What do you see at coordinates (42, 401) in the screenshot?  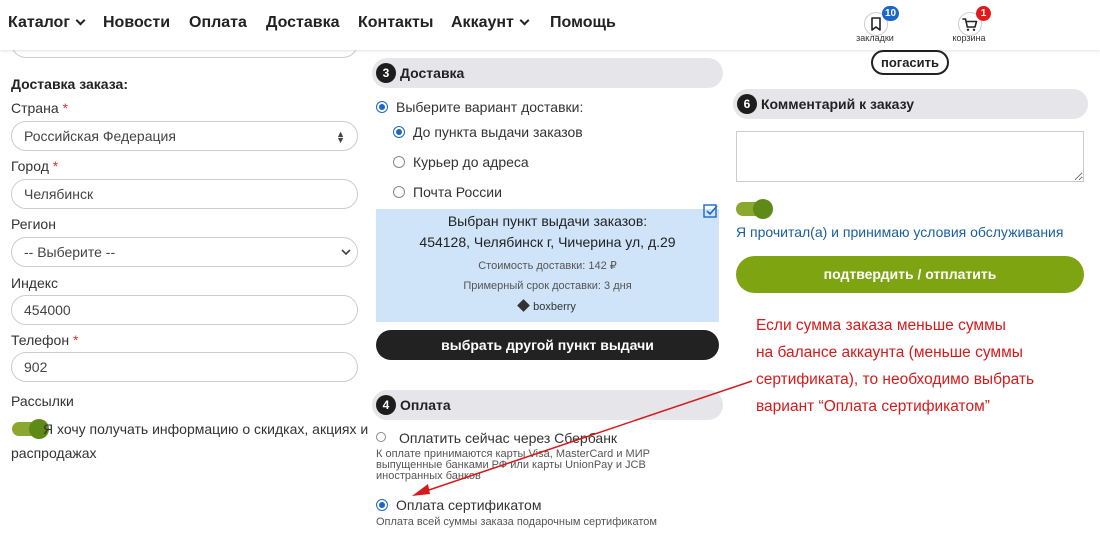 I see `newsletter-label: Рассылки` at bounding box center [42, 401].